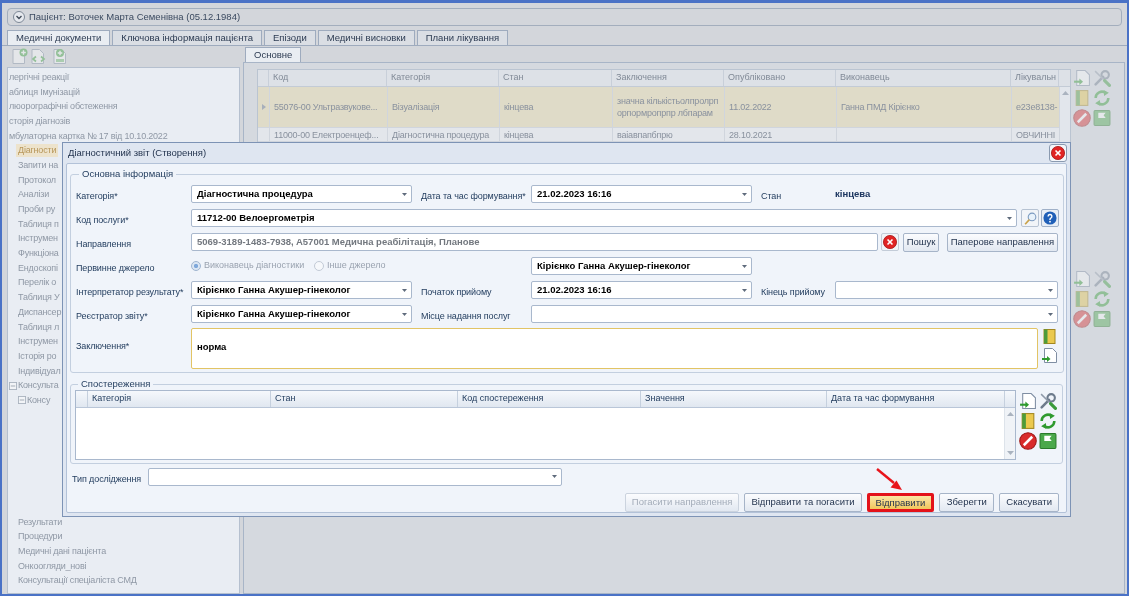 This screenshot has width=1129, height=596. I want to click on category-dropdown: Діагностична процедура, so click(301, 194).